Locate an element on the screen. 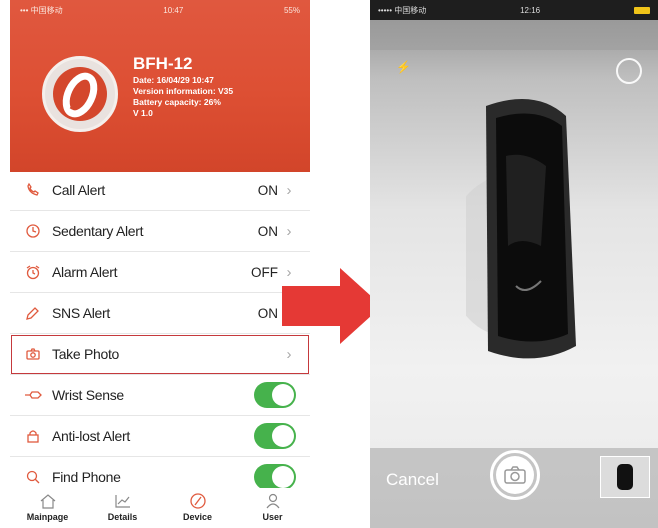 This screenshot has height=528, width=658. menu-value: OFF is located at coordinates (264, 272).